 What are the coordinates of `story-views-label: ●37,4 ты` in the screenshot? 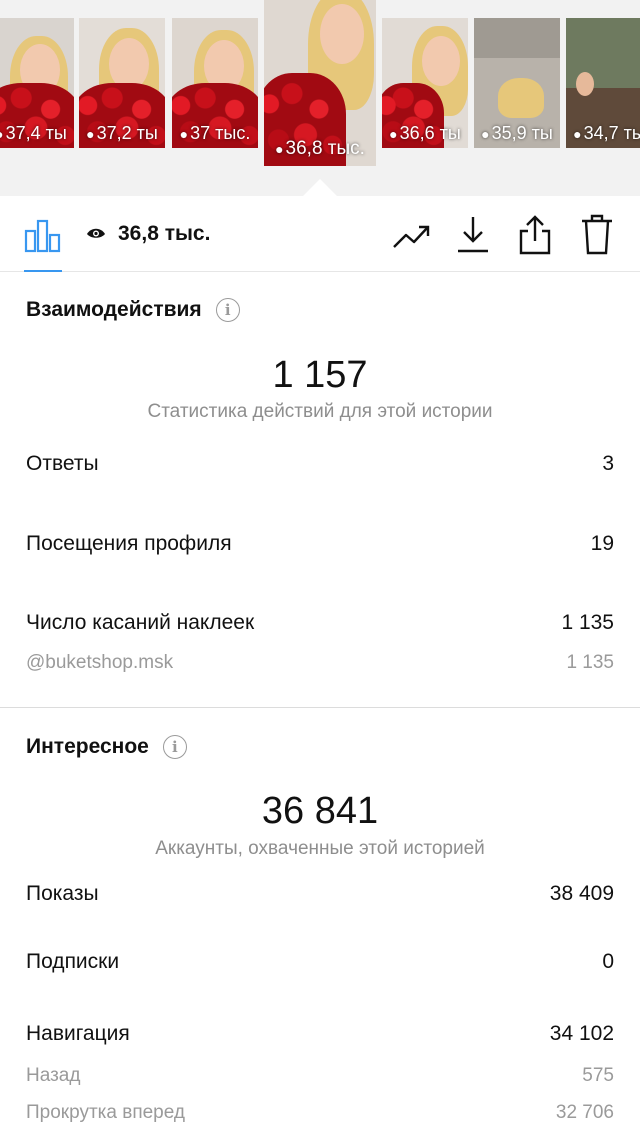 It's located at (33, 133).